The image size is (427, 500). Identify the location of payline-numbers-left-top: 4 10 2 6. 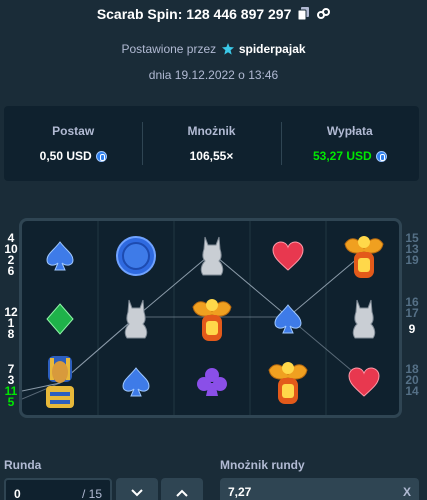
(11, 255).